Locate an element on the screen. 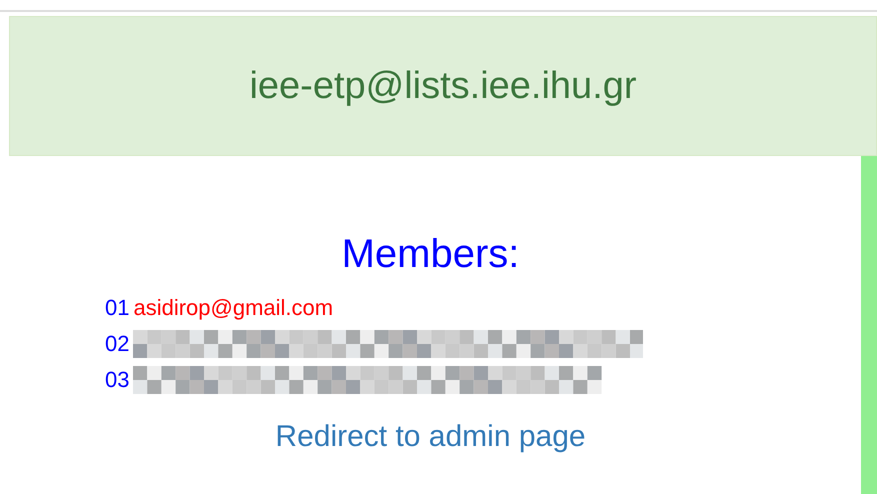 This screenshot has height=494, width=877. member-number: 02 is located at coordinates (117, 344).